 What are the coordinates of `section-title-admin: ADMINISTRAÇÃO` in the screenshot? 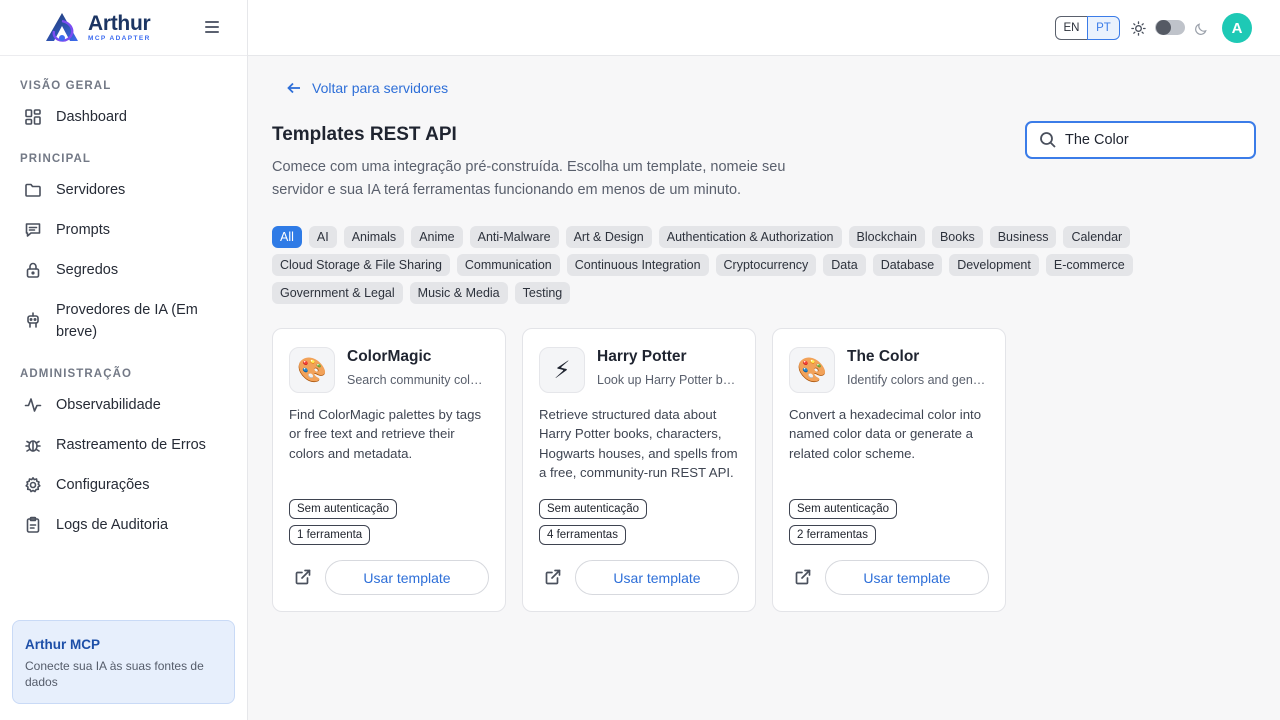 It's located at (76, 374).